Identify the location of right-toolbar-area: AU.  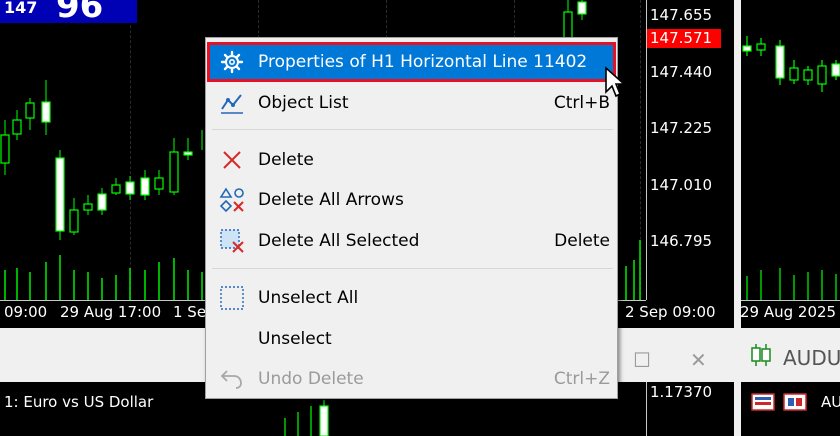
(790, 409).